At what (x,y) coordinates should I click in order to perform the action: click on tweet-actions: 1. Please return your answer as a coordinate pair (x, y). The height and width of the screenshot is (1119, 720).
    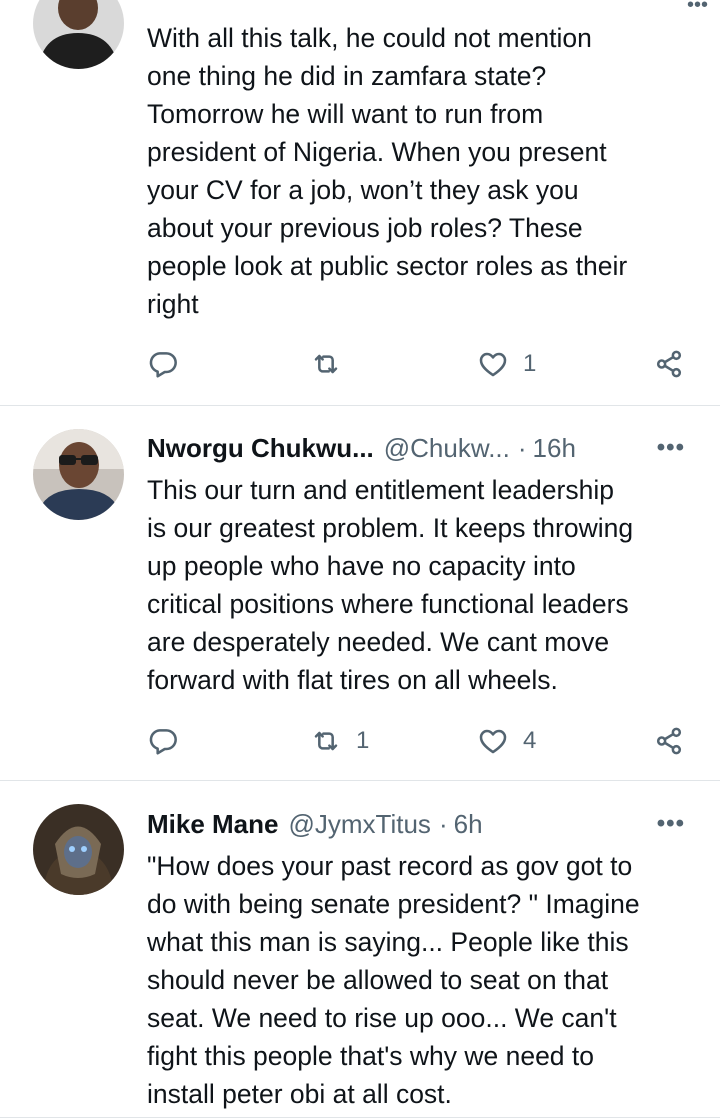
    Looking at the image, I should click on (419, 364).